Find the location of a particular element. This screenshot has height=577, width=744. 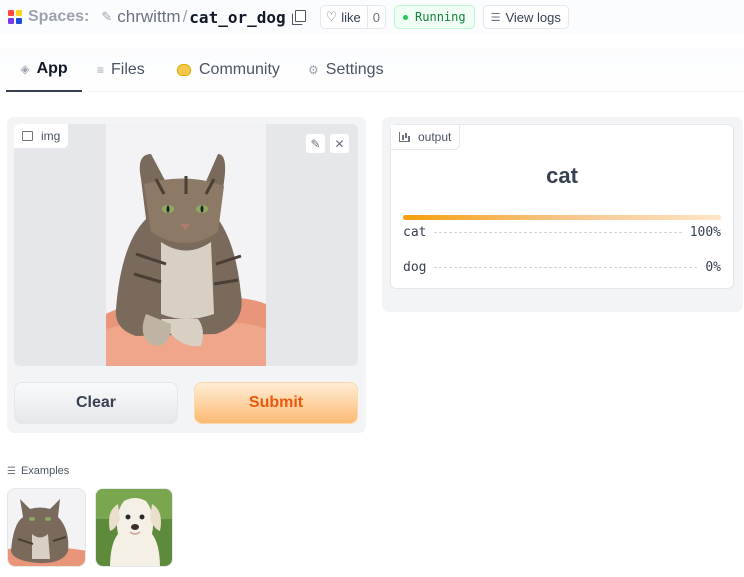

tab-app-label: App is located at coordinates (52, 68).